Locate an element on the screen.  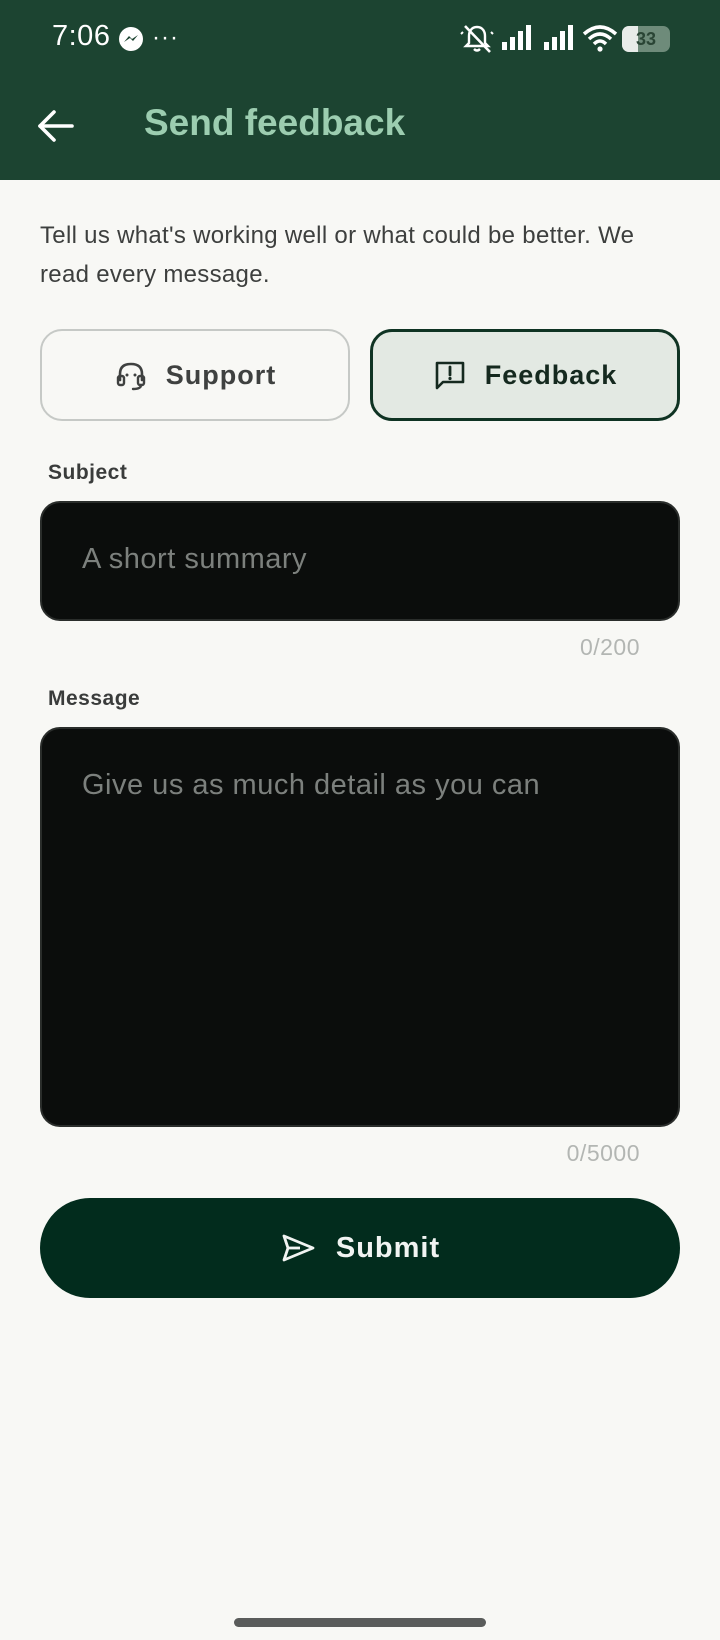
battery-level: 33 is located at coordinates (646, 39).